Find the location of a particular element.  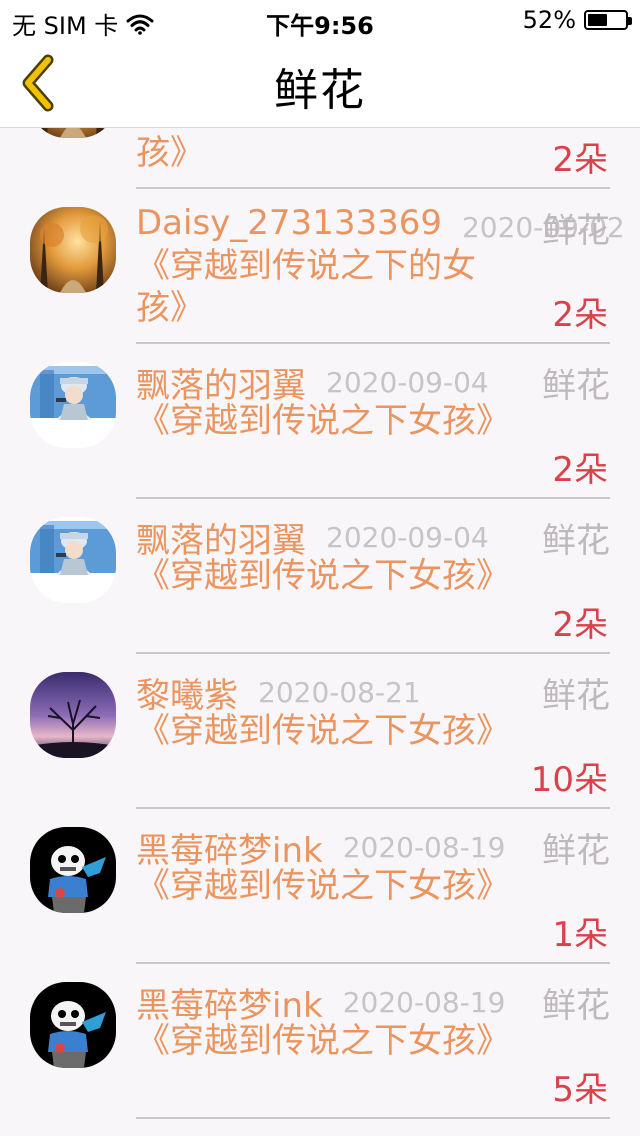

battery-fill is located at coordinates (597, 20).